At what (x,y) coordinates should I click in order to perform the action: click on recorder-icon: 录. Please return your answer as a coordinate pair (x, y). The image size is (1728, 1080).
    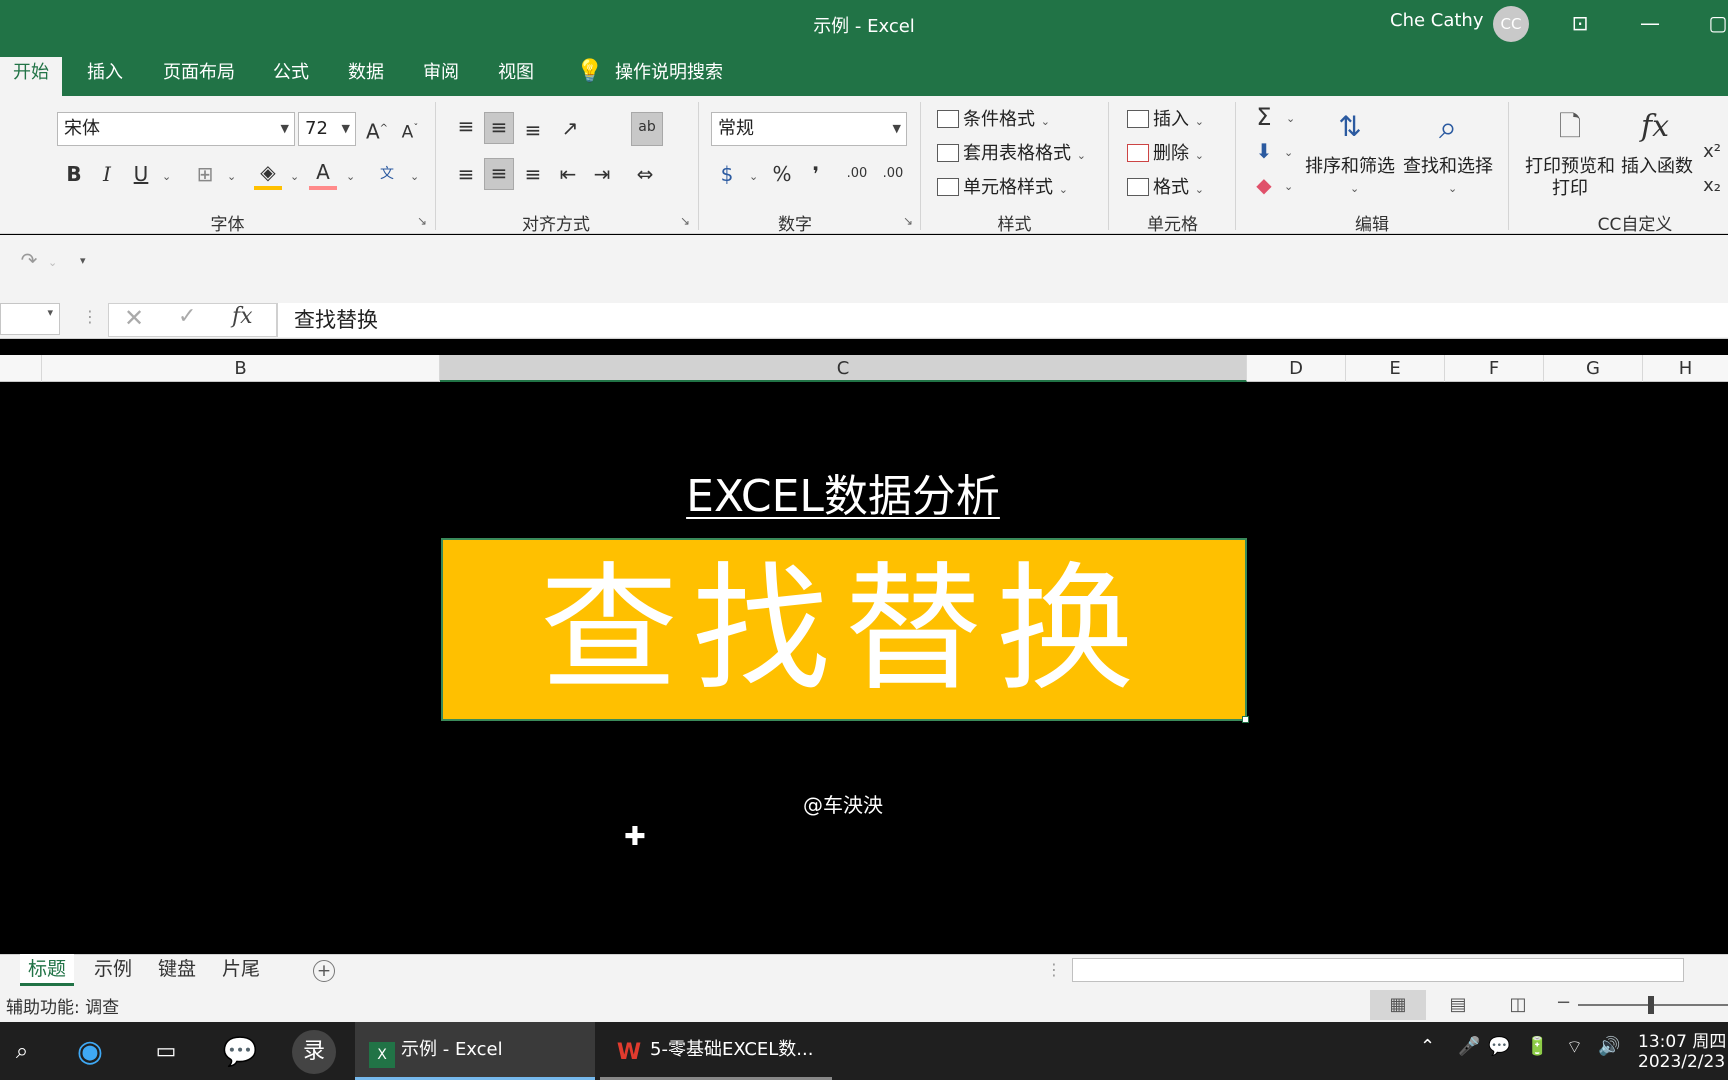
    Looking at the image, I should click on (314, 1052).